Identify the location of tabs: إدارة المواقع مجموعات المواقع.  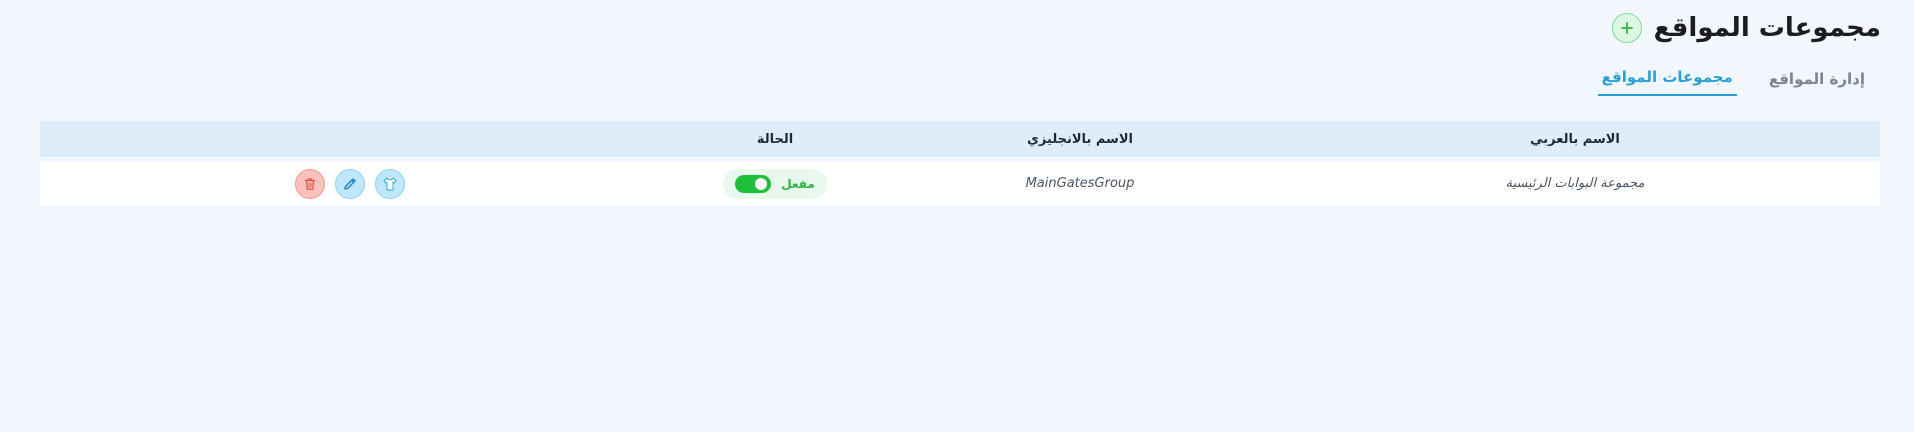
(1733, 79).